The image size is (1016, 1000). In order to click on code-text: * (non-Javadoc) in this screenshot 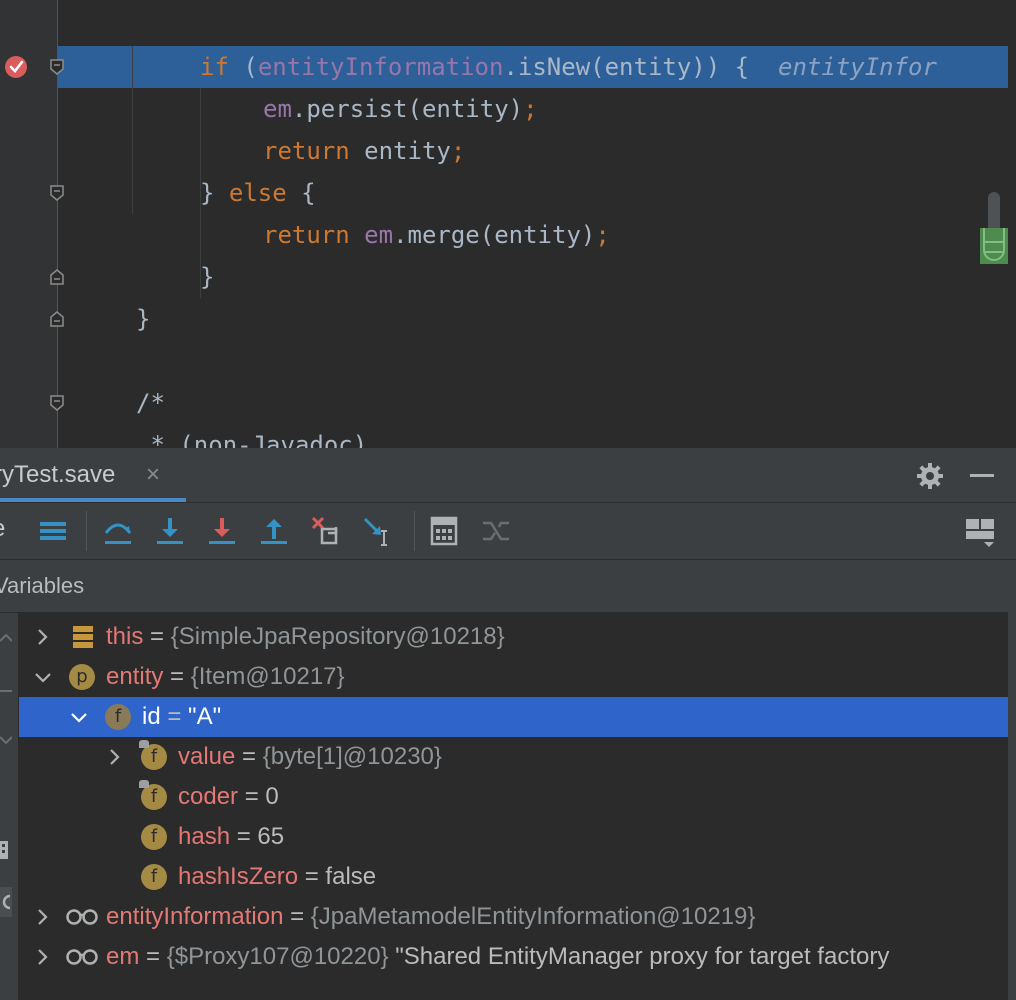, I will do `click(251, 436)`.